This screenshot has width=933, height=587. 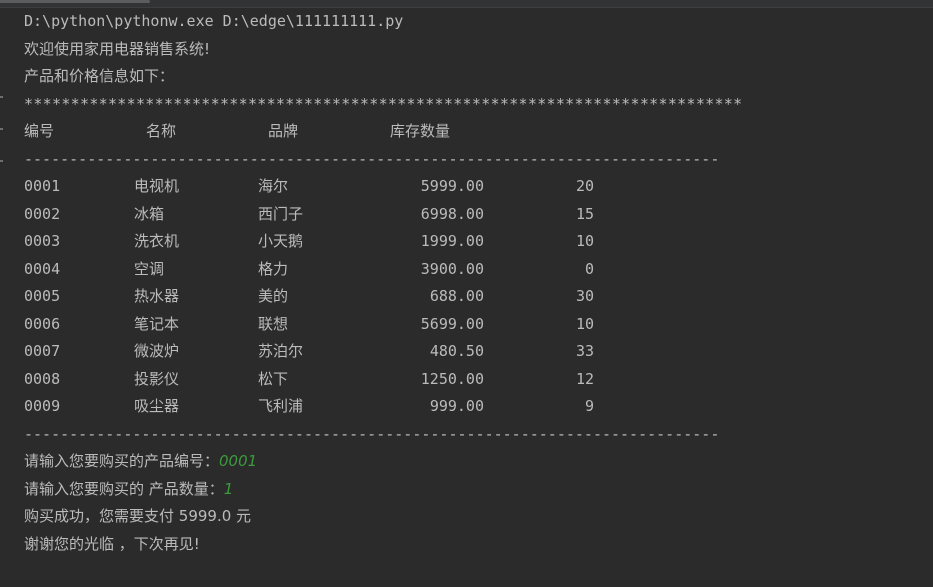 I want to click on cell-name: 电视机, so click(x=157, y=186).